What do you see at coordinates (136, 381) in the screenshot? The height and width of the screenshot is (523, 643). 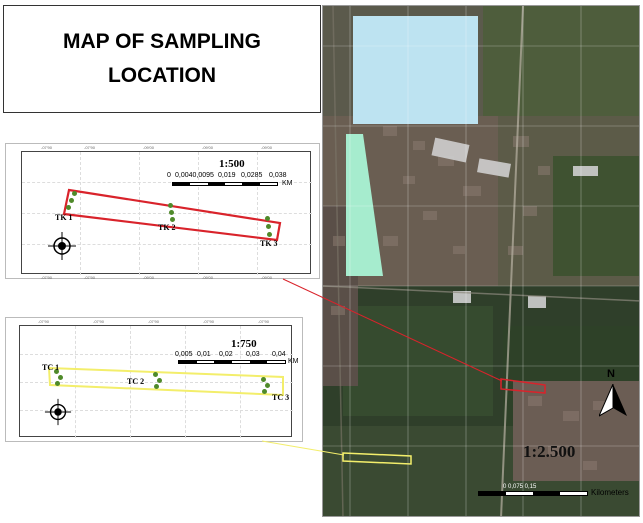 I see `tc2-label: TC 2` at bounding box center [136, 381].